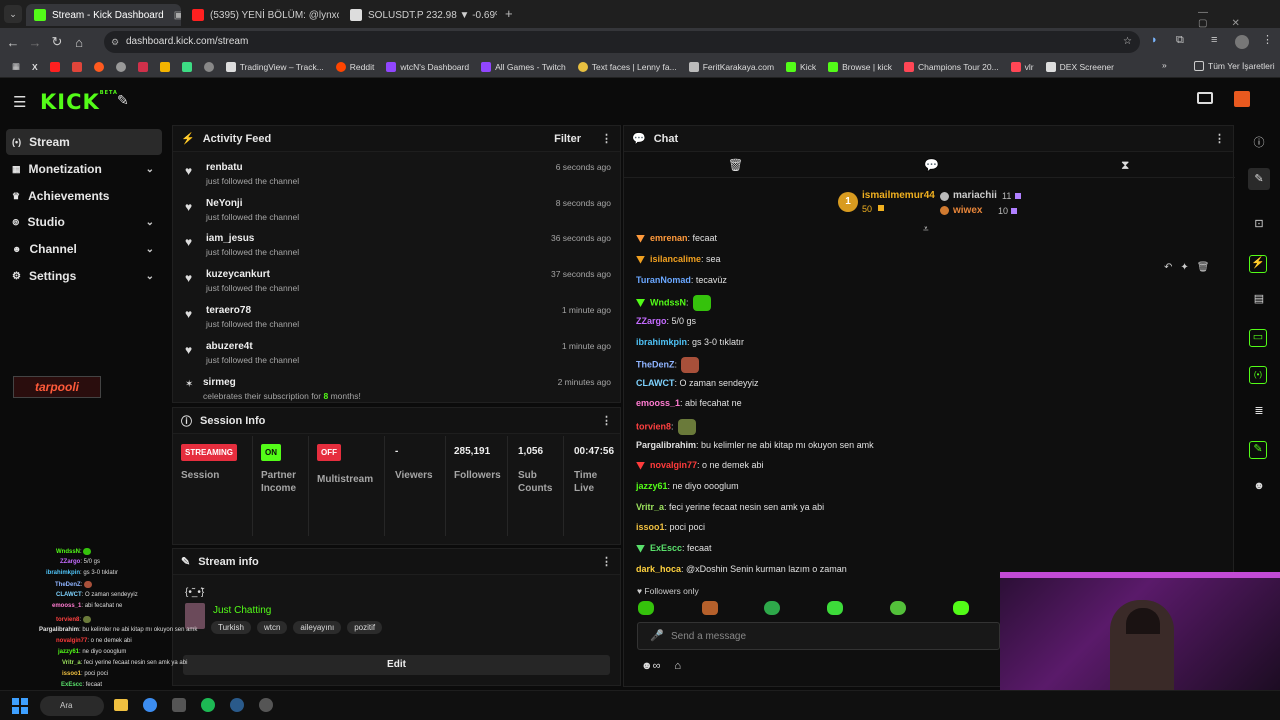  Describe the element at coordinates (143, 66) in the screenshot. I see `bookmark-y-icon` at that location.